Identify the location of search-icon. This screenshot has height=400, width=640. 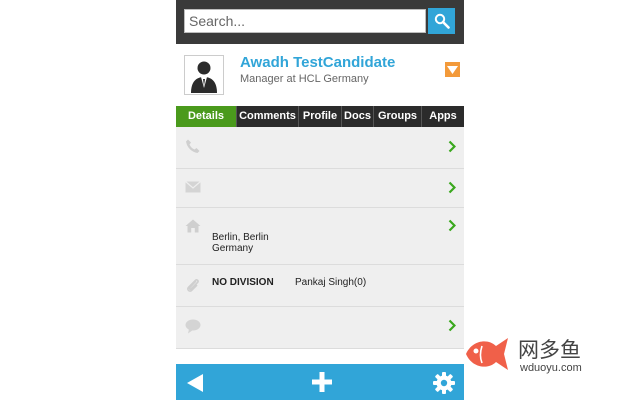
(442, 21).